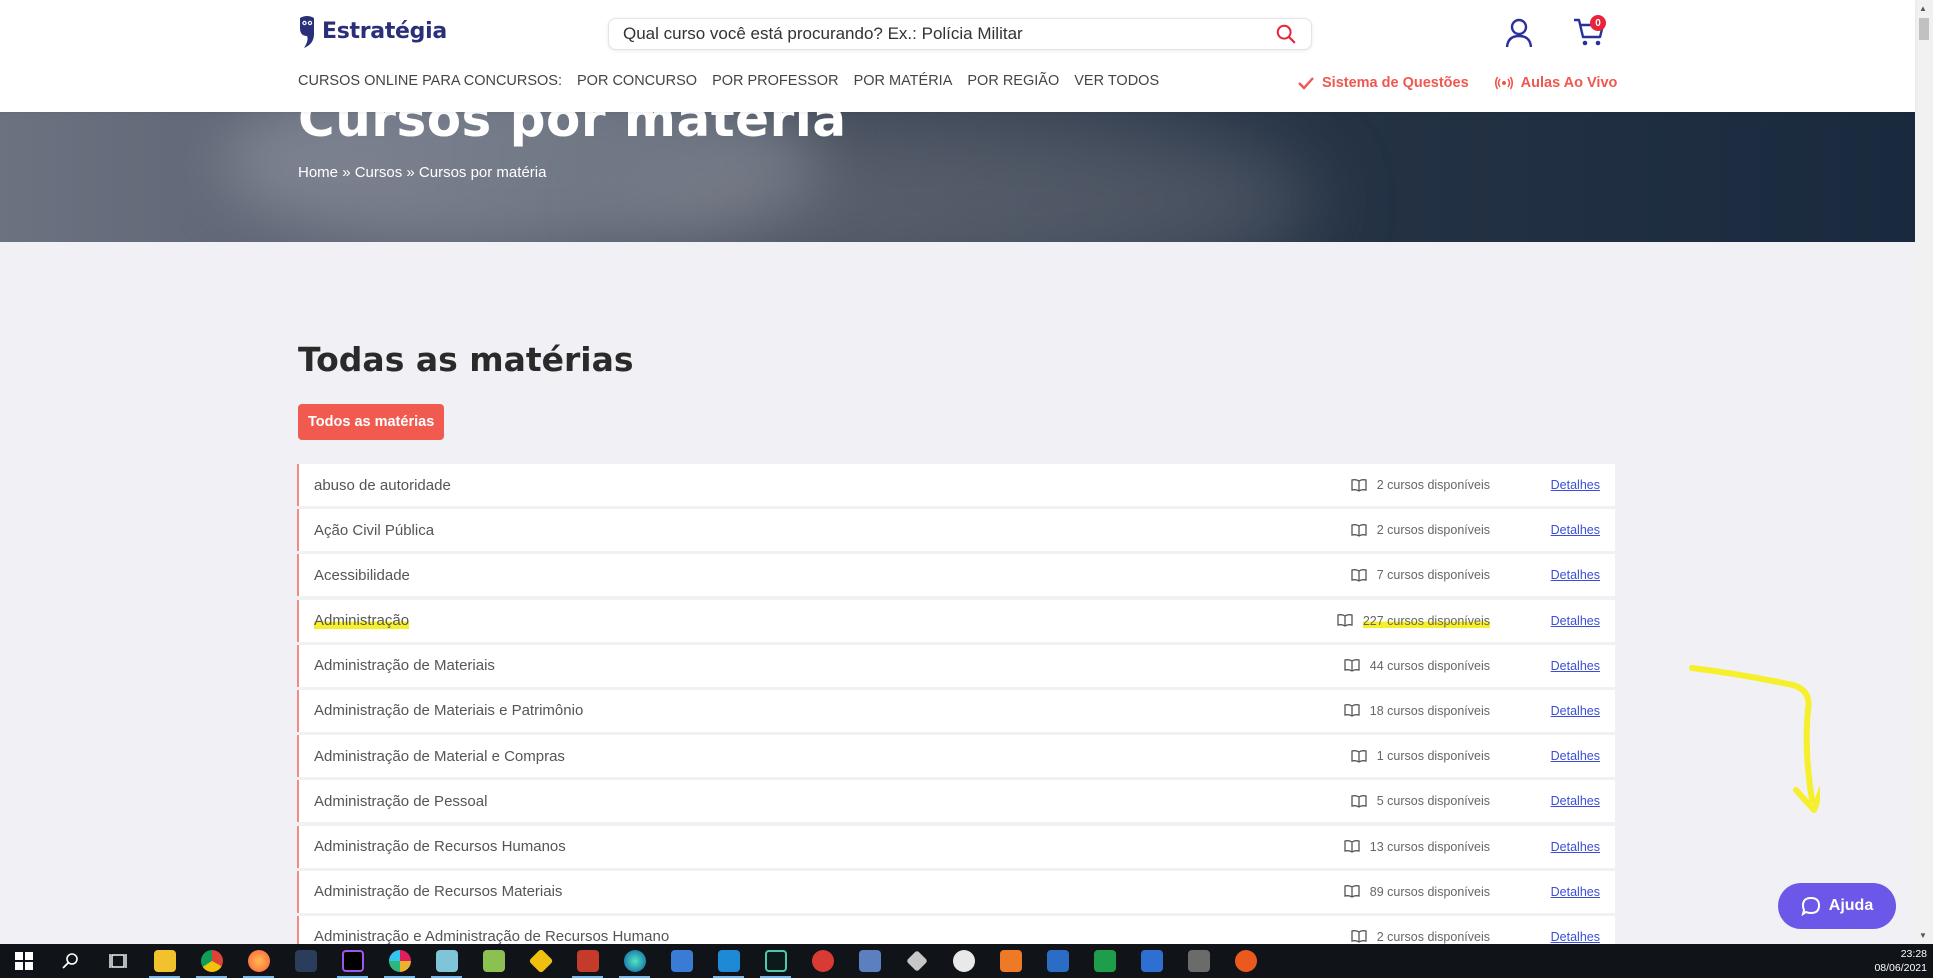 The image size is (1933, 978). What do you see at coordinates (404, 666) in the screenshot?
I see `subject-name: Administração de Materiais` at bounding box center [404, 666].